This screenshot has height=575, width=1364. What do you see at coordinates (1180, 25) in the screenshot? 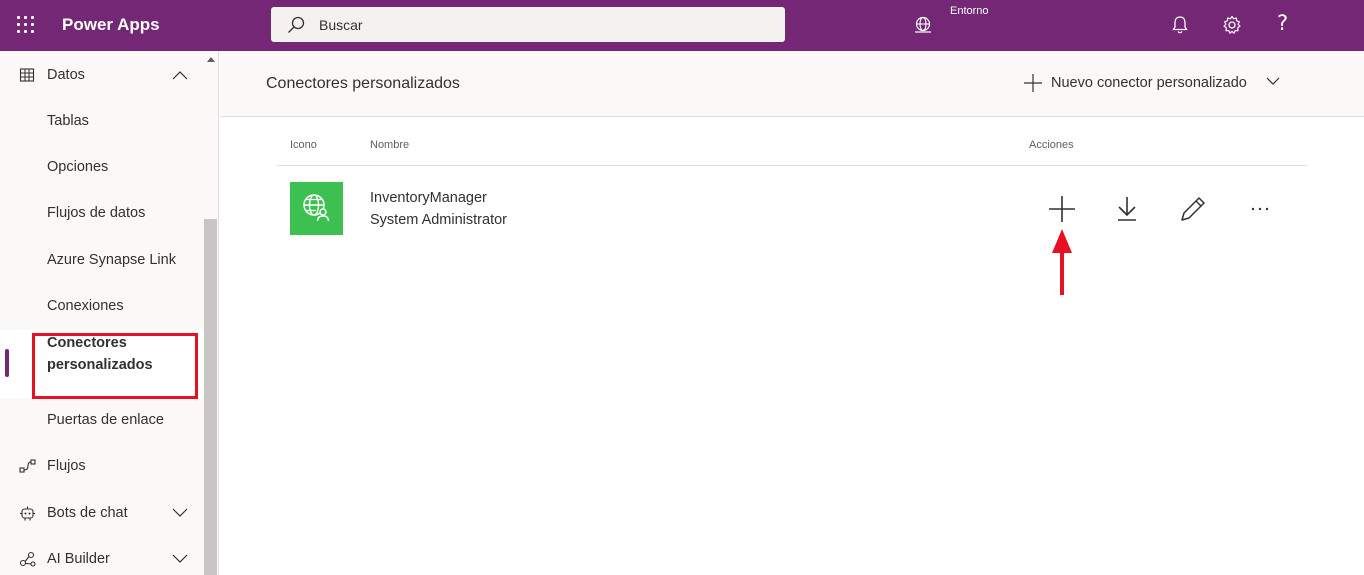
I see `bell-icon` at bounding box center [1180, 25].